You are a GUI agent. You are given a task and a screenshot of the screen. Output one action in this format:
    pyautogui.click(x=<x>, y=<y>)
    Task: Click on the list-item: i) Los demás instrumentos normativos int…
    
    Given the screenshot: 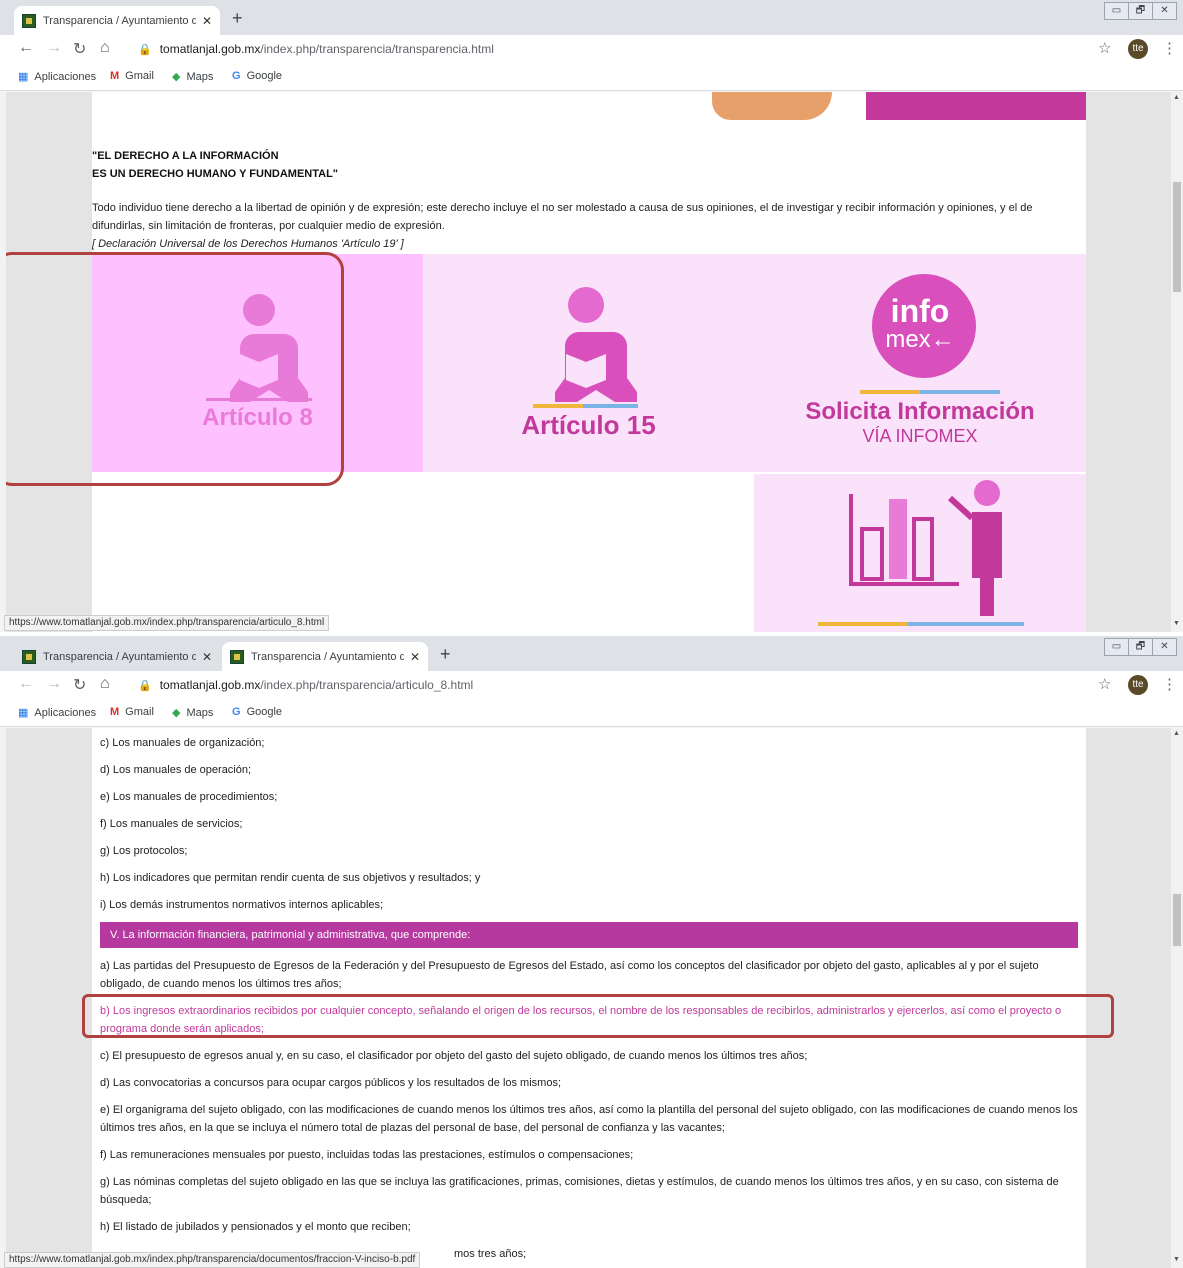 What is the action you would take?
    pyautogui.click(x=242, y=905)
    